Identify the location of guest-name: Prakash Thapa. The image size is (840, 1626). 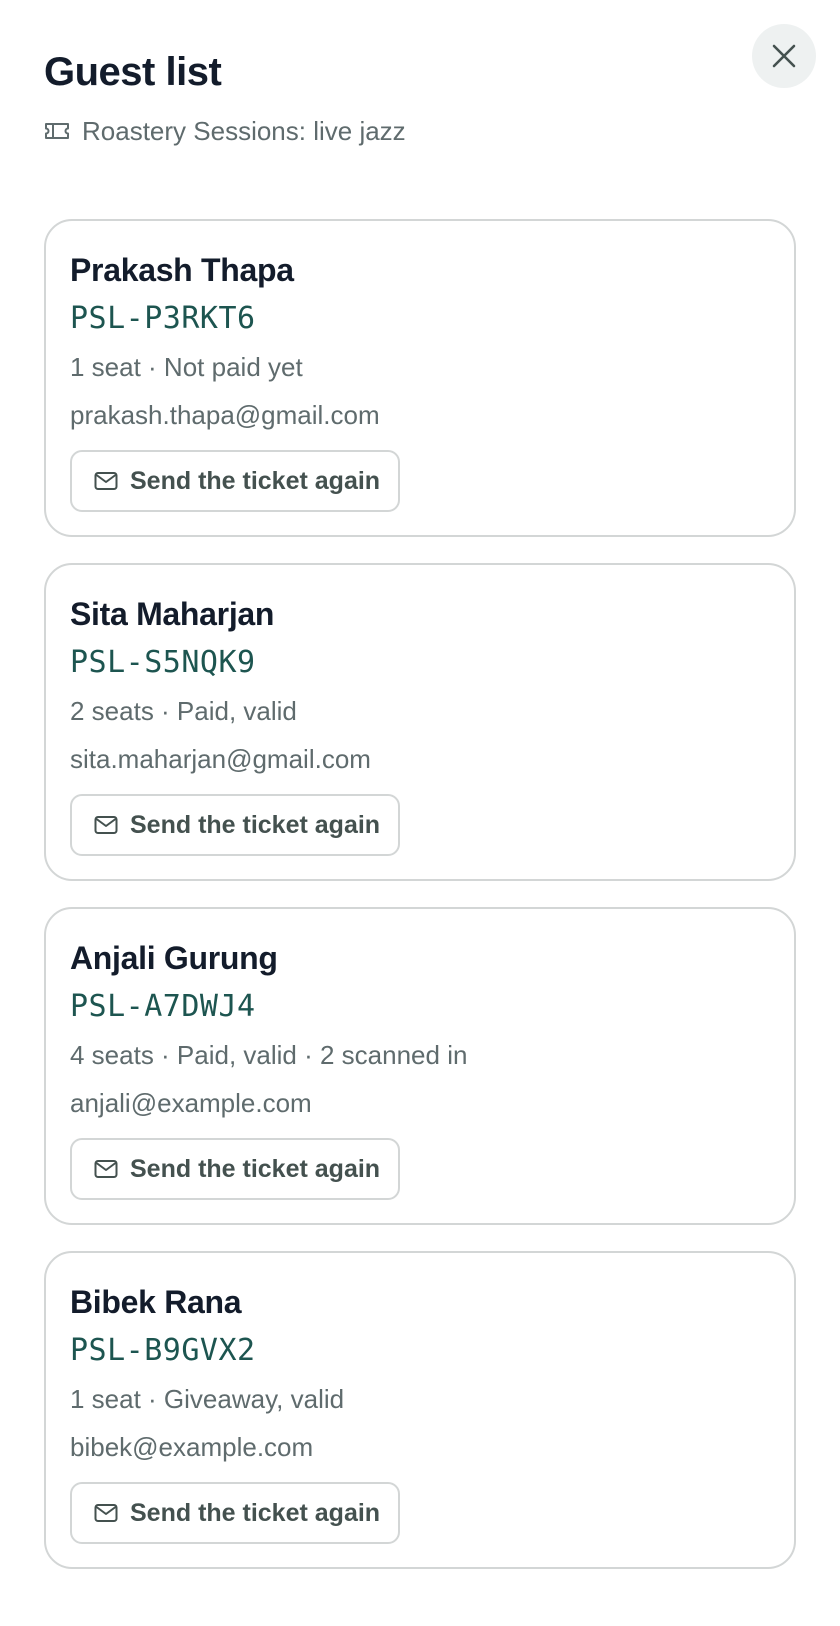
(182, 270).